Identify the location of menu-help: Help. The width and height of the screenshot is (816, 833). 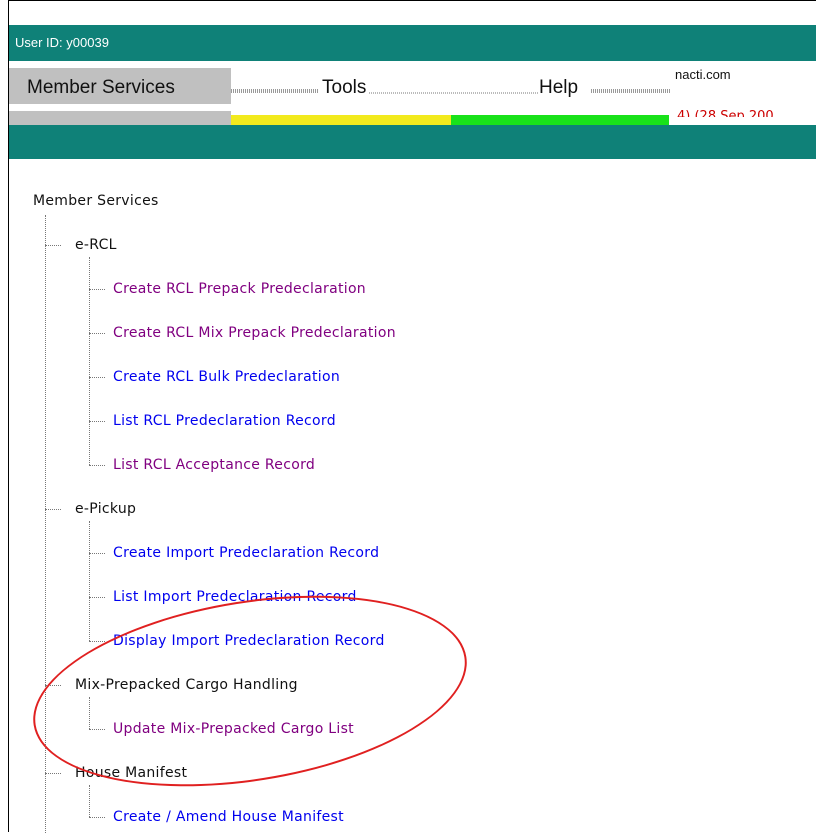
(558, 88).